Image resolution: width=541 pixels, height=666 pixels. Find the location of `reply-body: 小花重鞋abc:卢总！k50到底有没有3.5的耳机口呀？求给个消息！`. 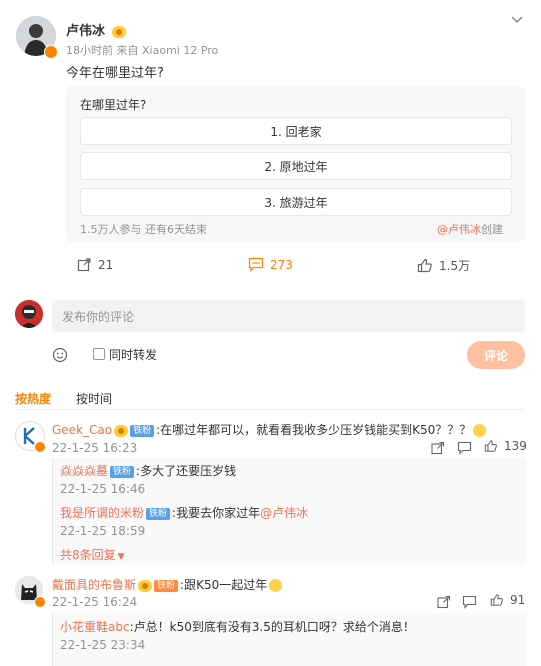

reply-body: 小花重鞋abc:卢总！k50到底有没有3.5的耳机口呀？求给个消息！ is located at coordinates (237, 626).